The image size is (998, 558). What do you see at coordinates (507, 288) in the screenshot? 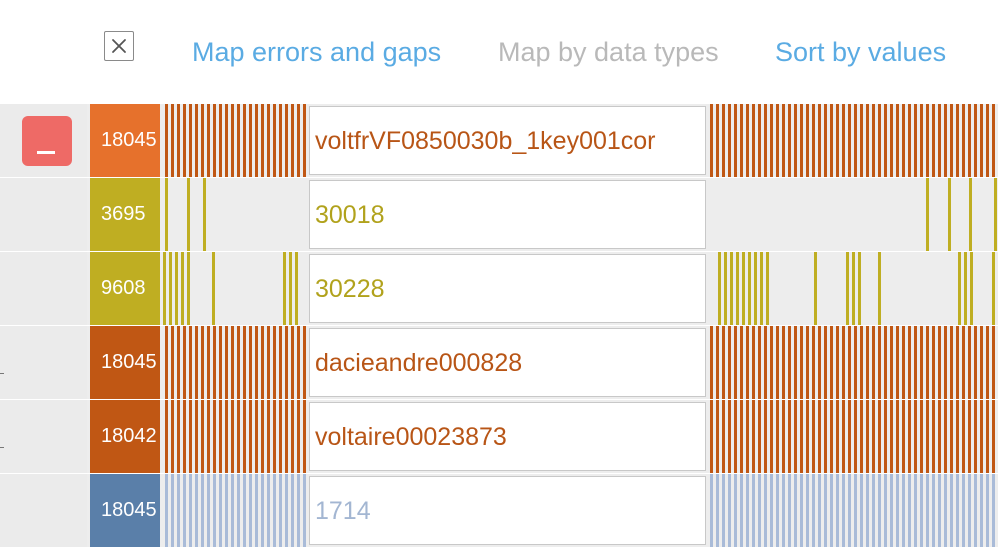
I see `row-value-field: 30228` at bounding box center [507, 288].